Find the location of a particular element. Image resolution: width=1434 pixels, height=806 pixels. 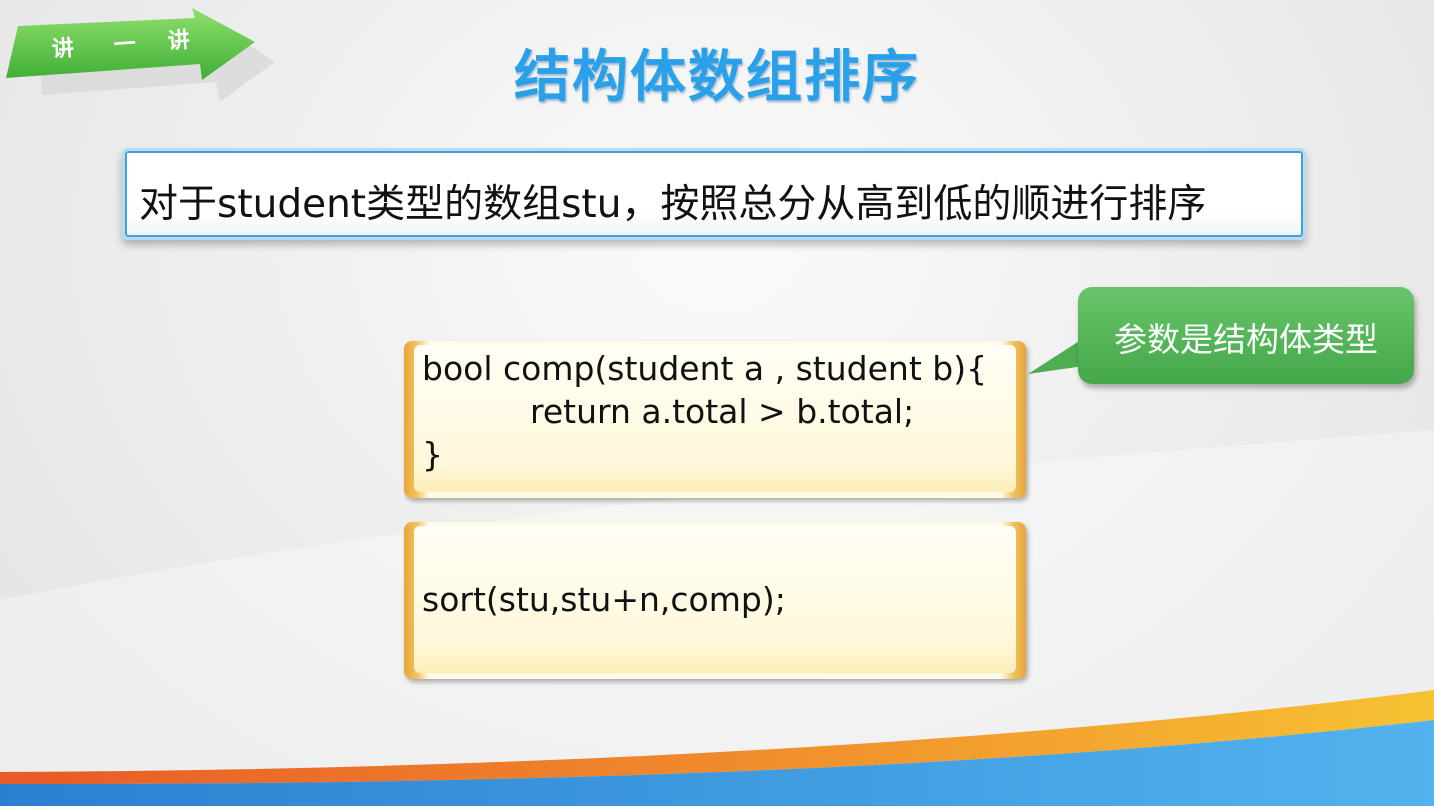

code-block-sort: sort(stu,stu+n,comp); is located at coordinates (715, 600).